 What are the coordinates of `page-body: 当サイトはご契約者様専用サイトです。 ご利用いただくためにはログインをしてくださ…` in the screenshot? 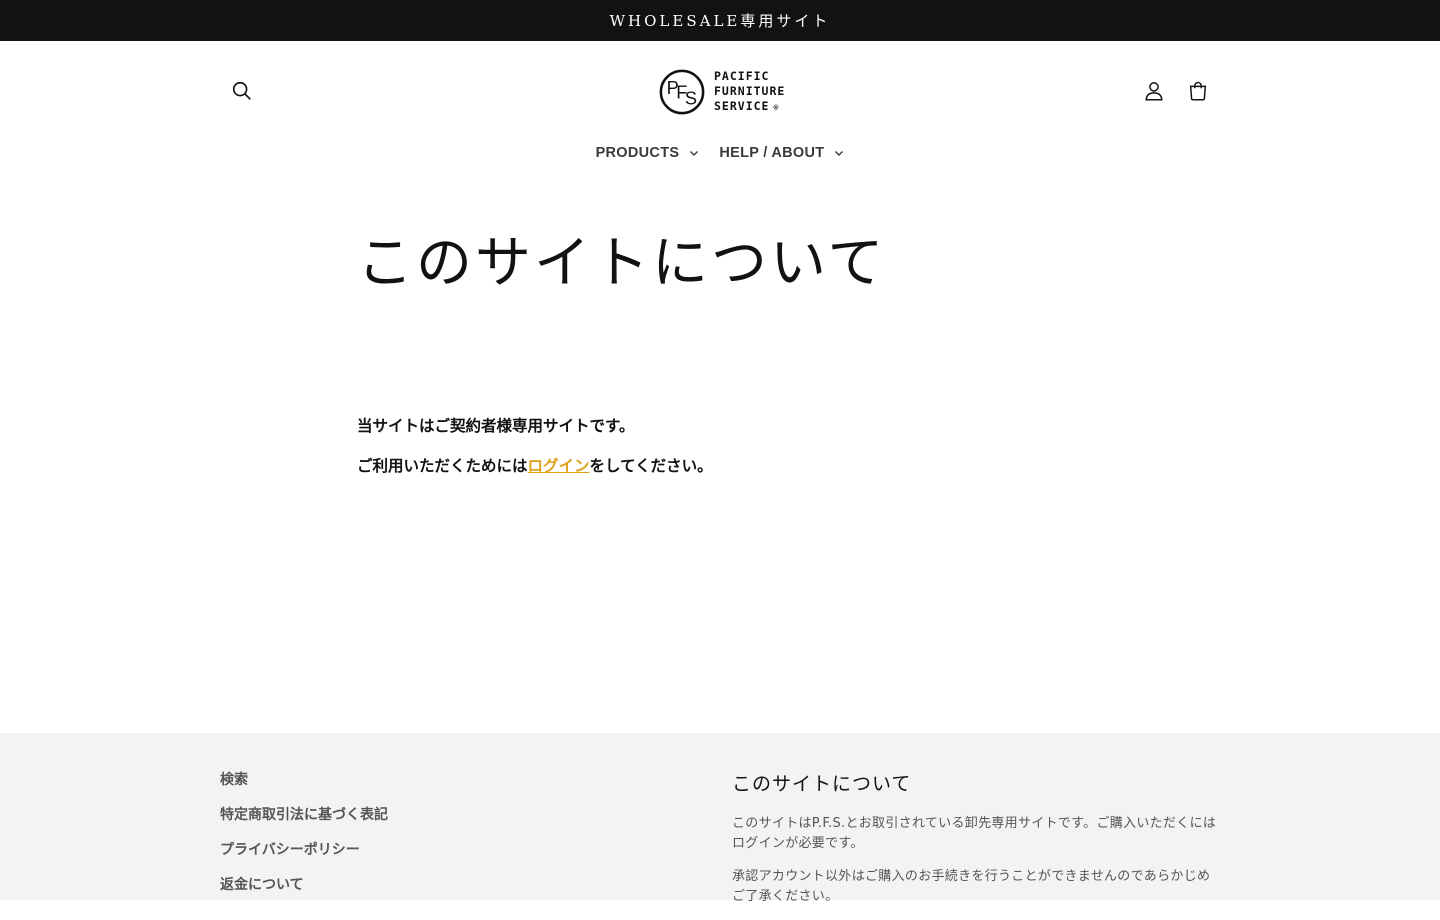 It's located at (535, 456).